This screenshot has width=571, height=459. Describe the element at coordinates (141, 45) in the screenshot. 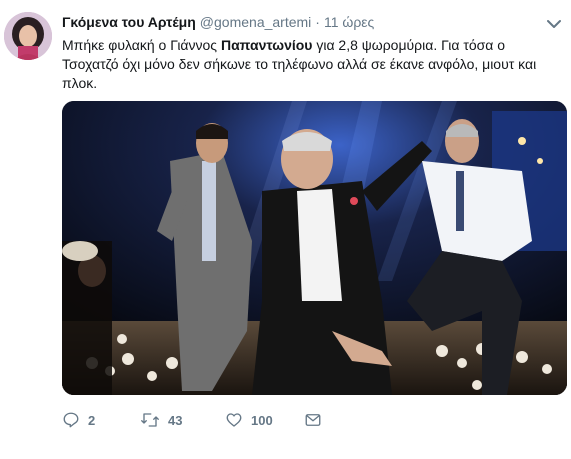

I see `tweet-text-part1: Μπήκε φυλακή ο Γιάννος` at that location.